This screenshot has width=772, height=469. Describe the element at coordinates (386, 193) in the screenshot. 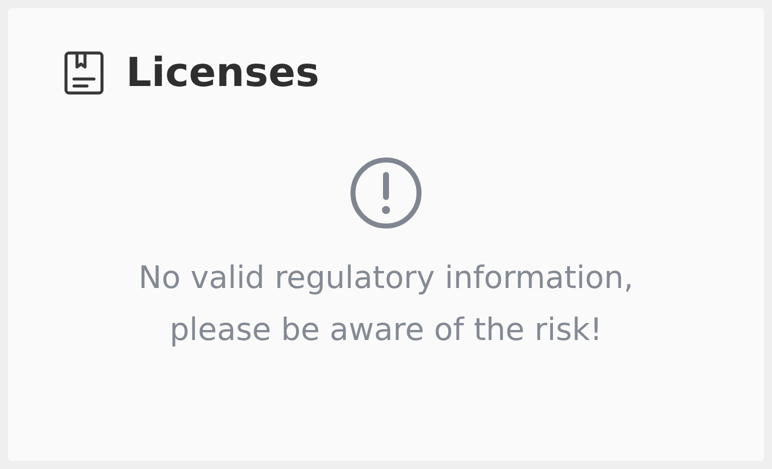

I see `exclamation-icon` at that location.